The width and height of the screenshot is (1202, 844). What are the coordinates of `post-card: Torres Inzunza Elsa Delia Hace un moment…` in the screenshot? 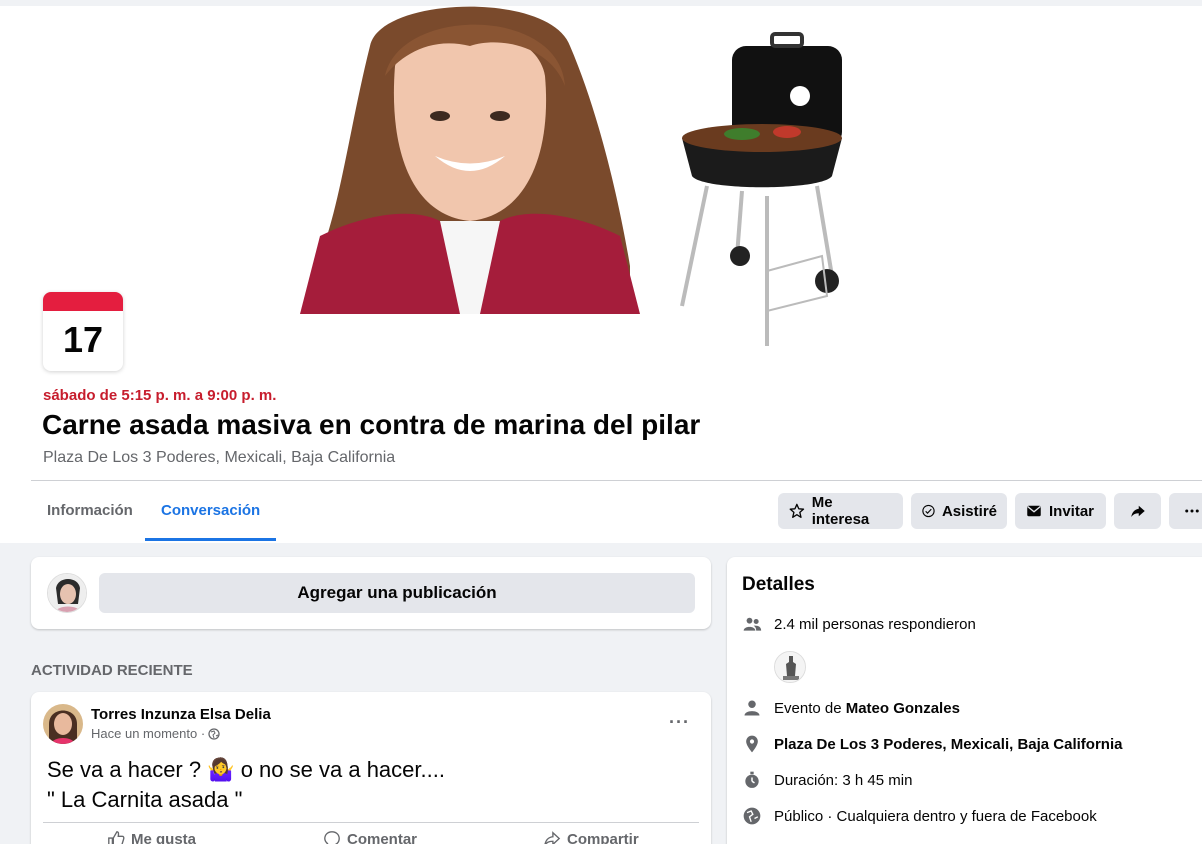 It's located at (371, 768).